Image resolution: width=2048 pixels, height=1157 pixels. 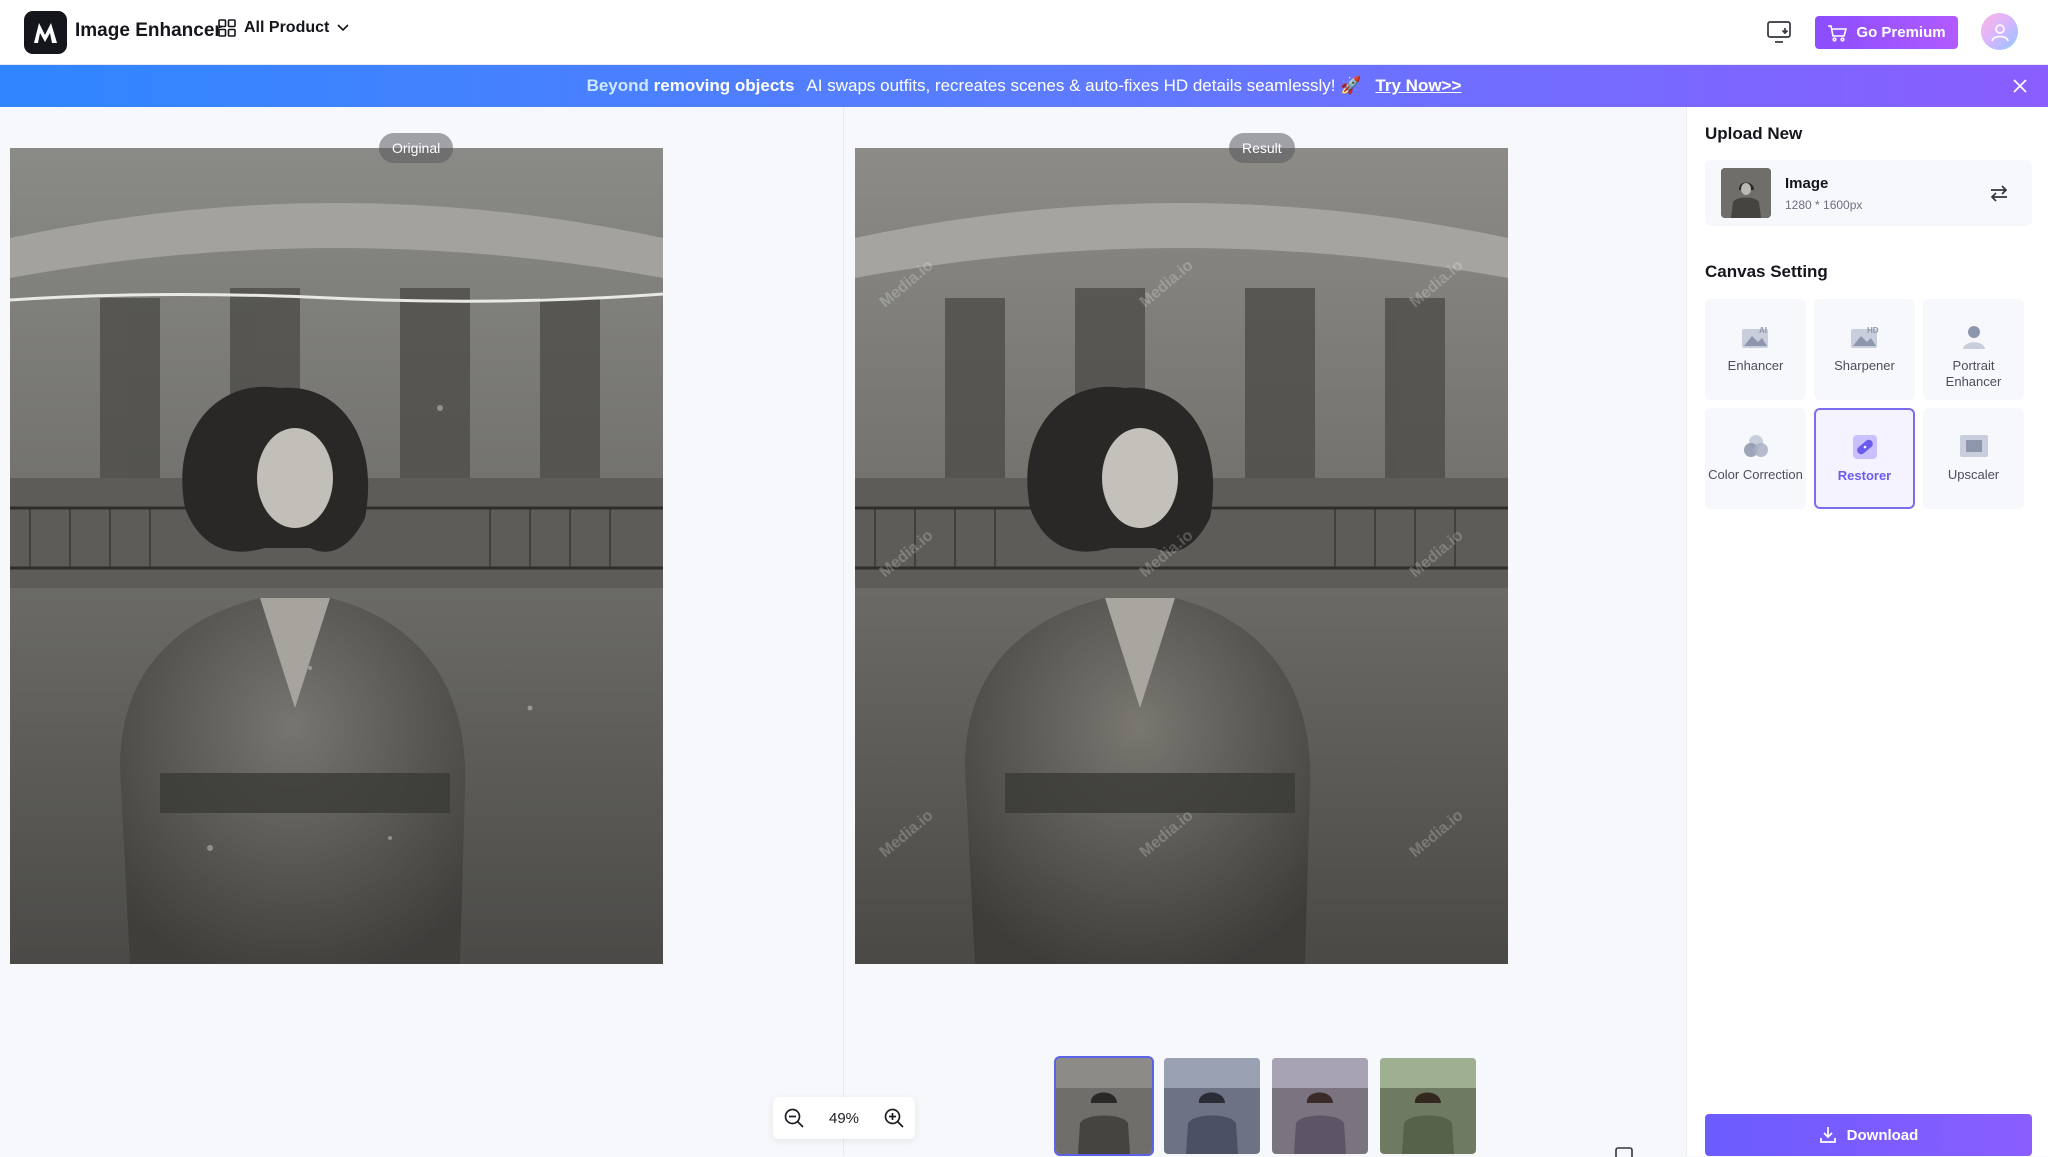 I want to click on media-io-logo-icon, so click(x=45, y=32).